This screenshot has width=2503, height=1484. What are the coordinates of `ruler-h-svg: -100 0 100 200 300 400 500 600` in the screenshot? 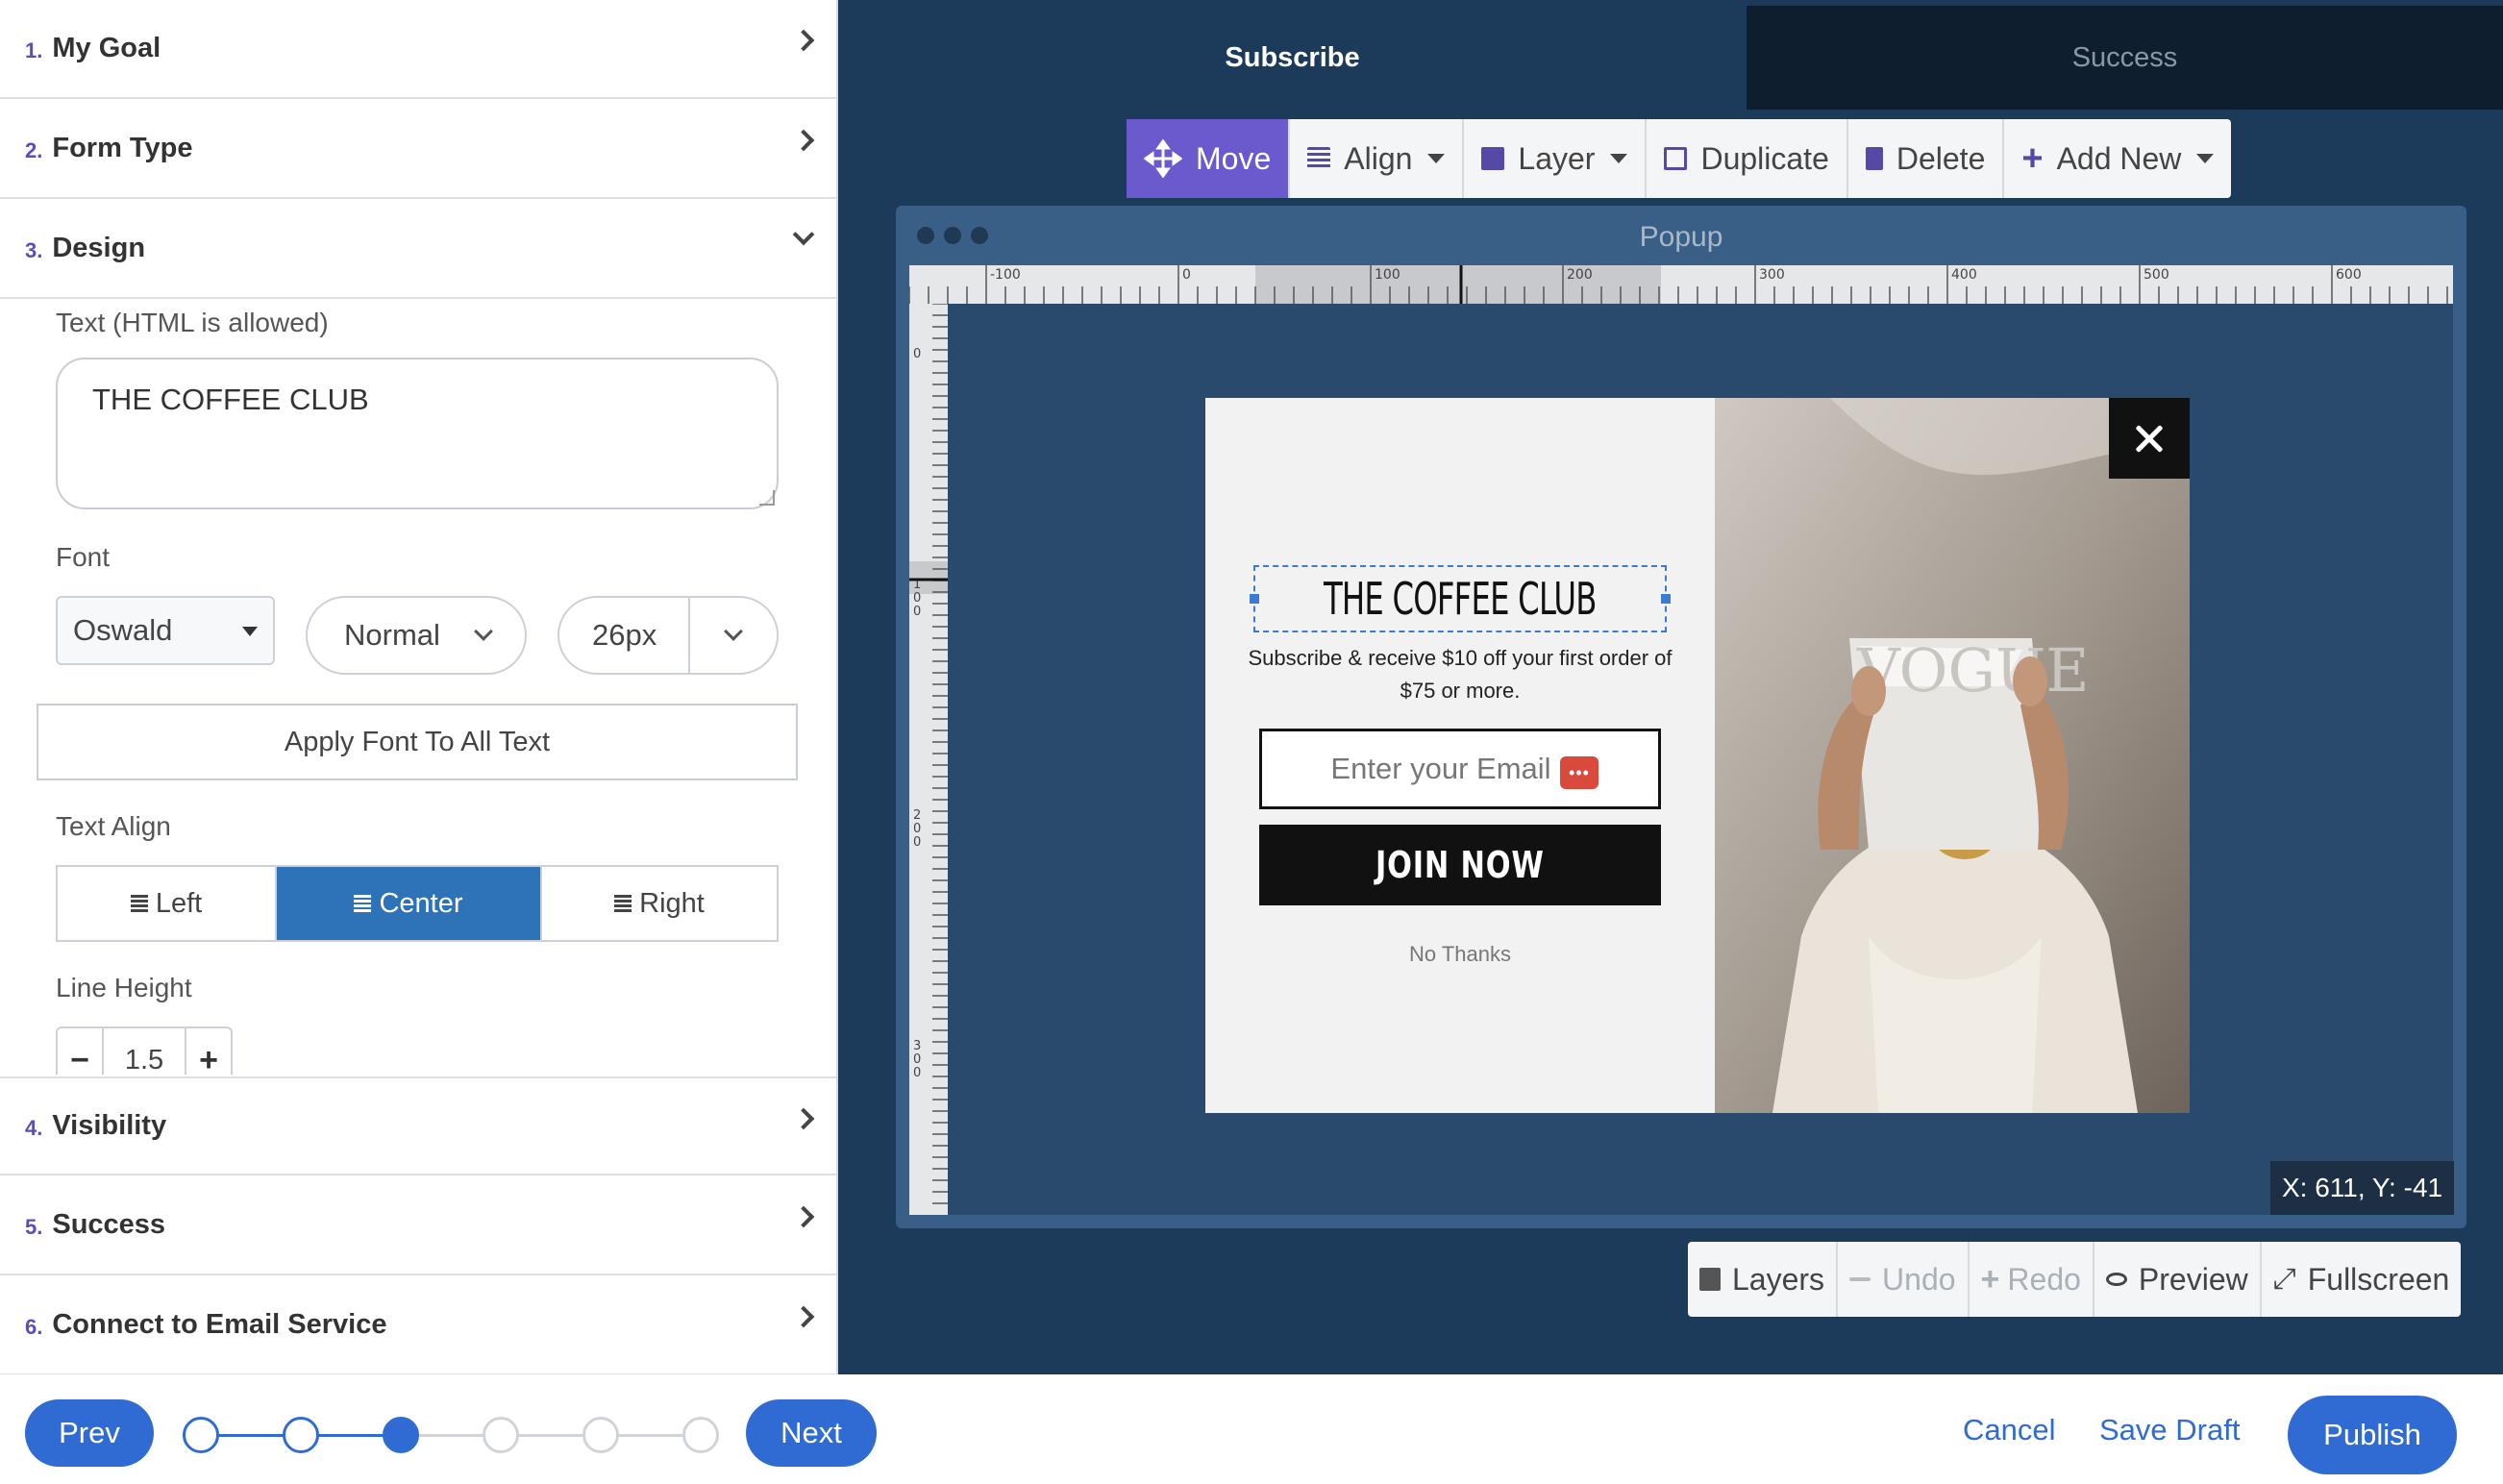 It's located at (1678, 284).